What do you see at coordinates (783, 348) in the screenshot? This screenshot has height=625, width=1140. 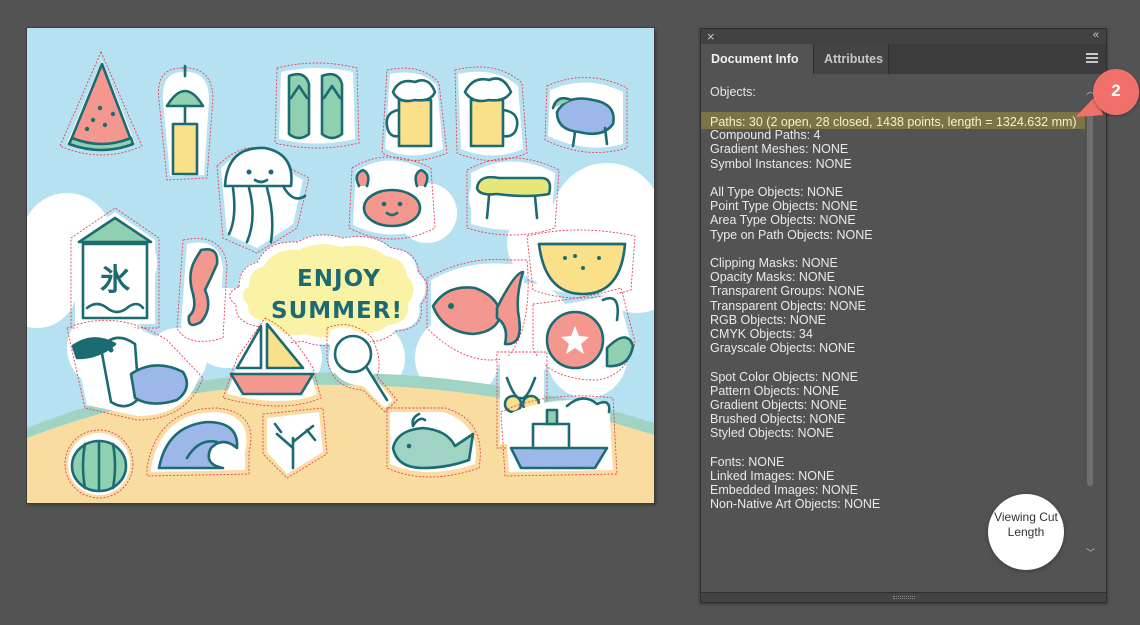 I see `info-line: Grayscale Objects: NONE` at bounding box center [783, 348].